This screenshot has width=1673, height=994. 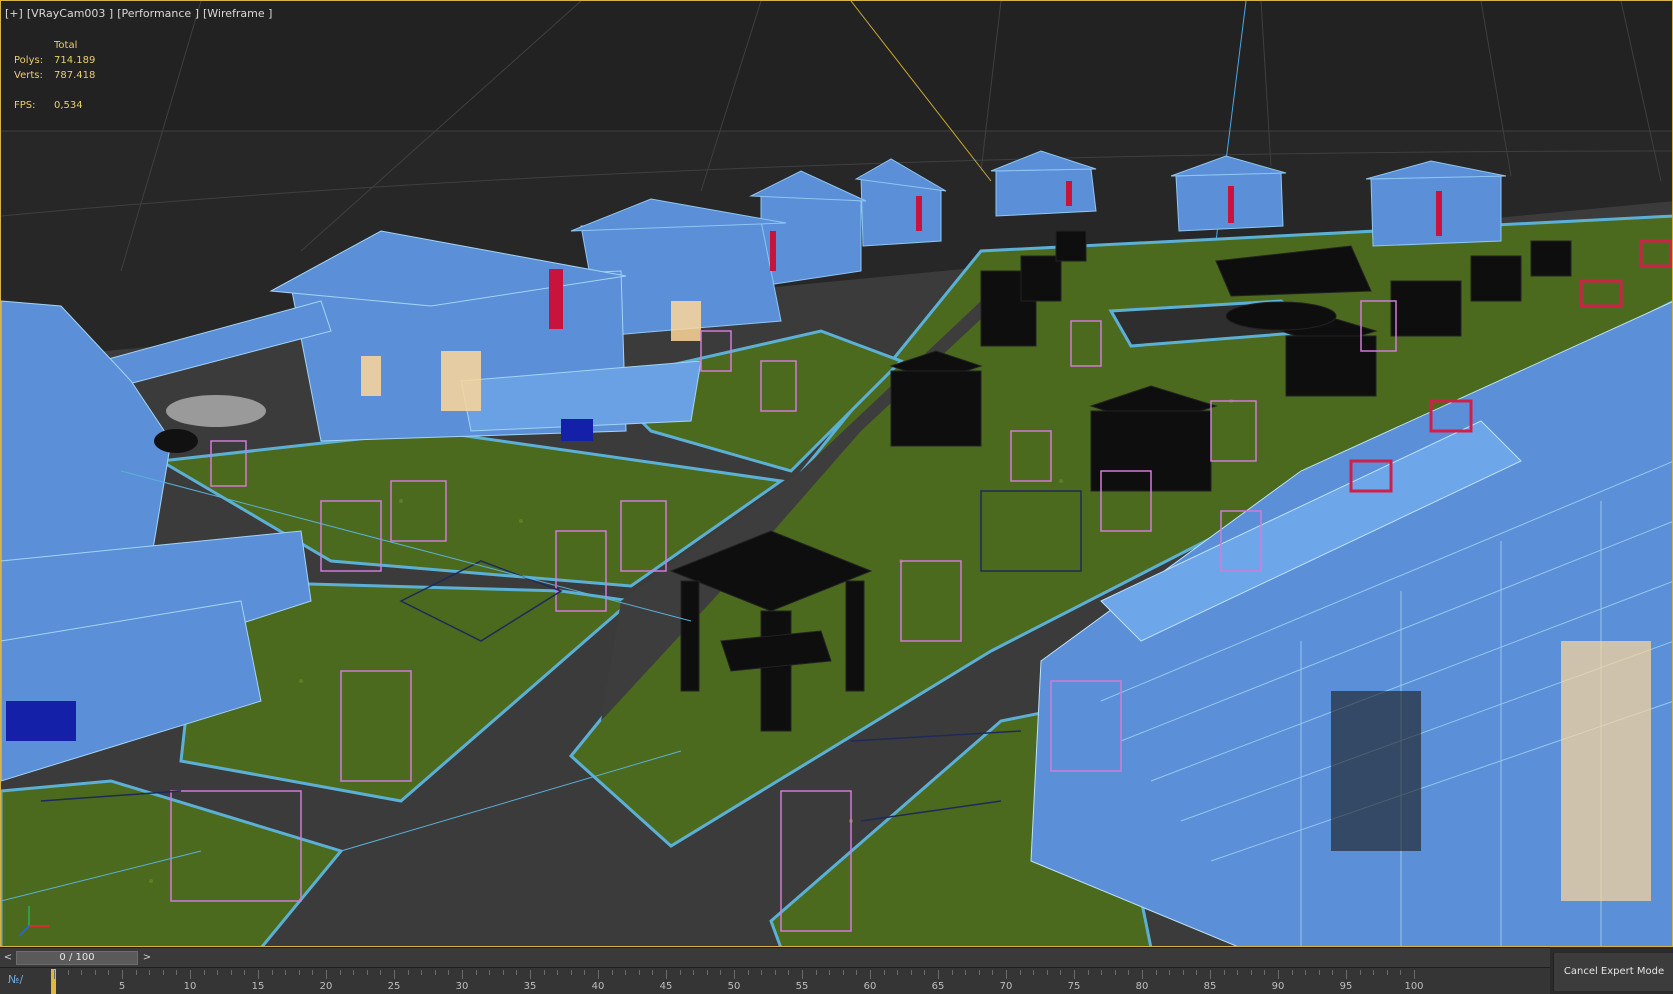 I want to click on mini-curve-editor-icon: №∕, so click(x=19, y=980).